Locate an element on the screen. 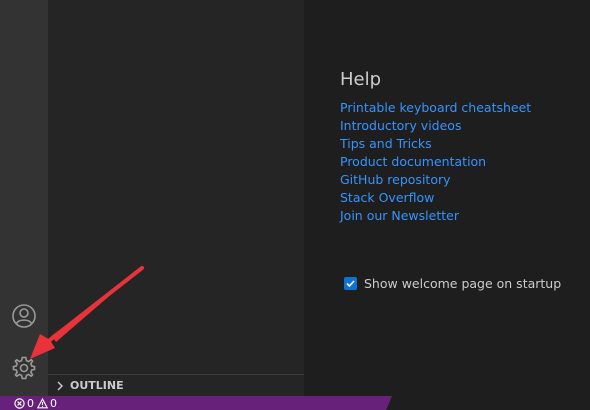  error-count: 0 is located at coordinates (30, 403).